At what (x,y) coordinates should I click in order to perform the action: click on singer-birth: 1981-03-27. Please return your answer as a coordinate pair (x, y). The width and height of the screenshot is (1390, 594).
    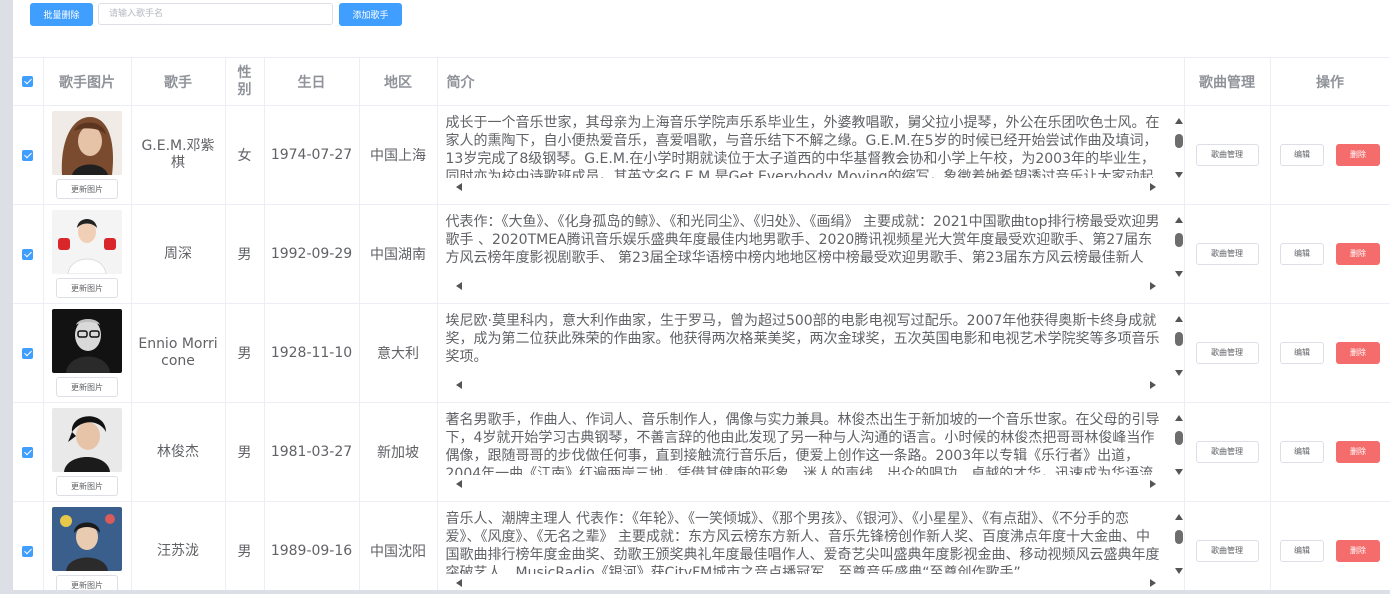
    Looking at the image, I should click on (312, 452).